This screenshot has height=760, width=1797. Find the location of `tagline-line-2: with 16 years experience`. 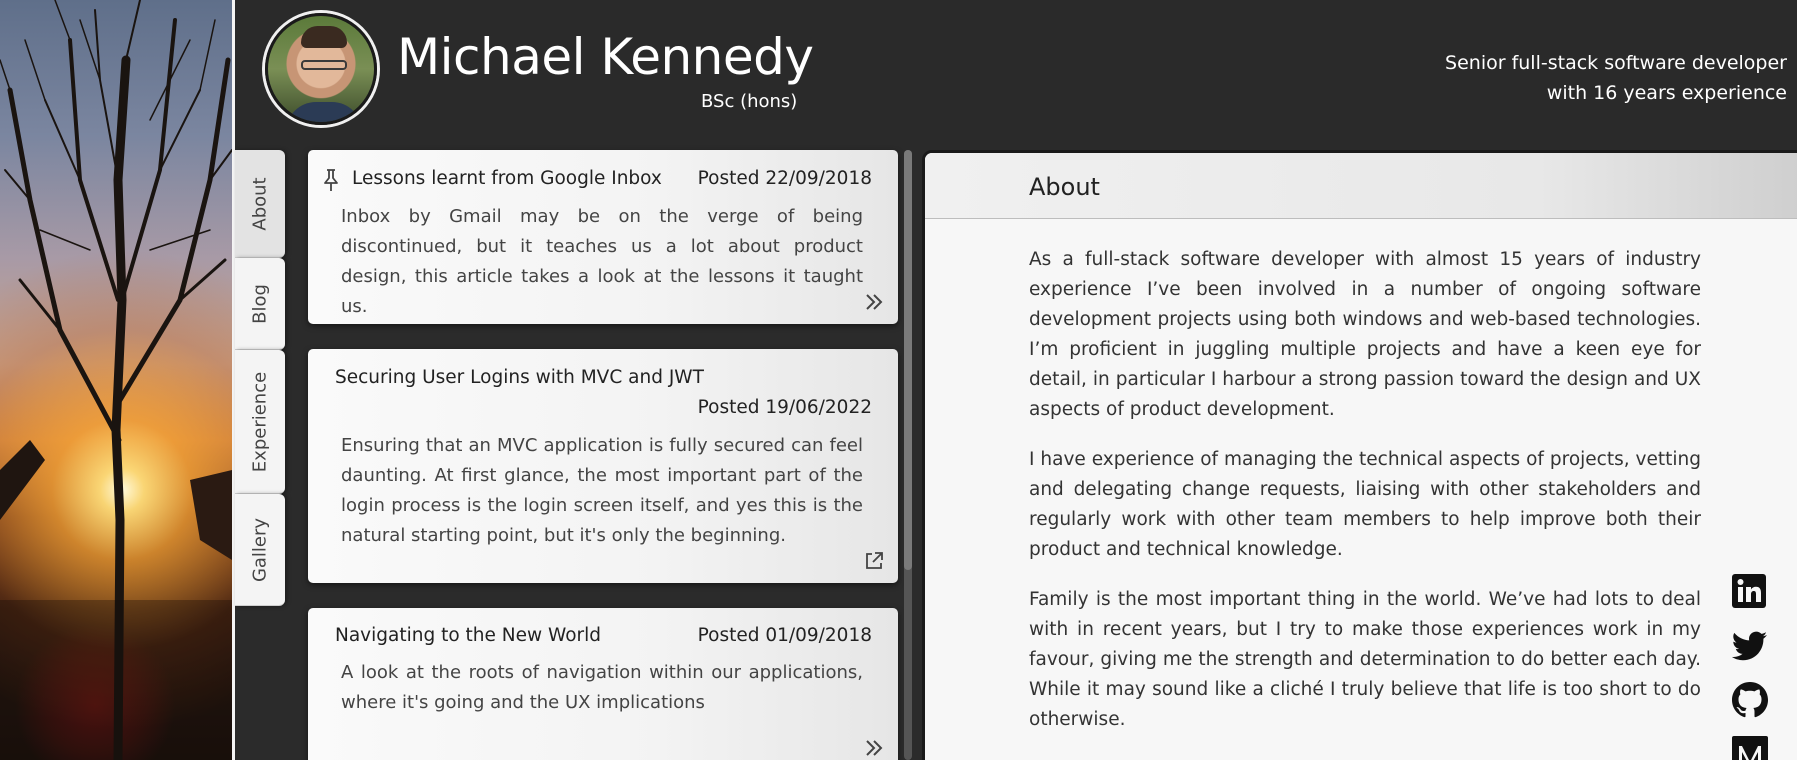

tagline-line-2: with 16 years experience is located at coordinates (1666, 93).